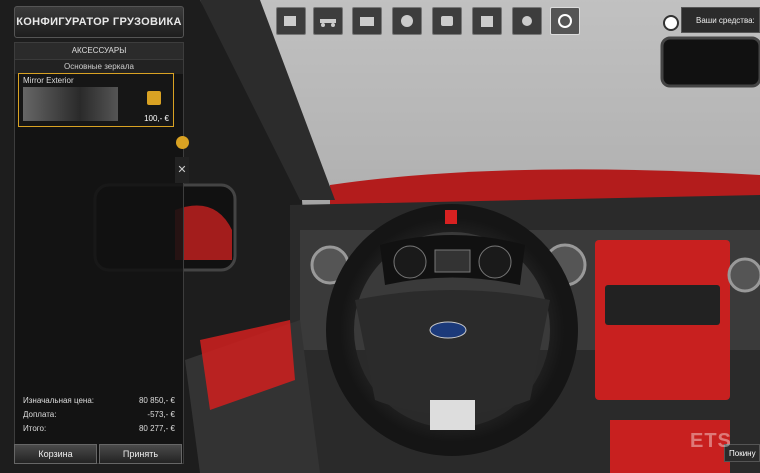 The image size is (760, 473). Describe the element at coordinates (99, 51) in the screenshot. I see `accessories-heading: АКСЕССУАРЫ` at that location.